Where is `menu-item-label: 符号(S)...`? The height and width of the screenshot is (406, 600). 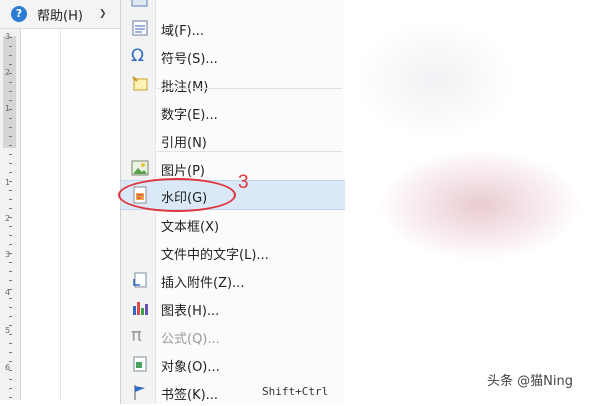
menu-item-label: 符号(S)... is located at coordinates (189, 59).